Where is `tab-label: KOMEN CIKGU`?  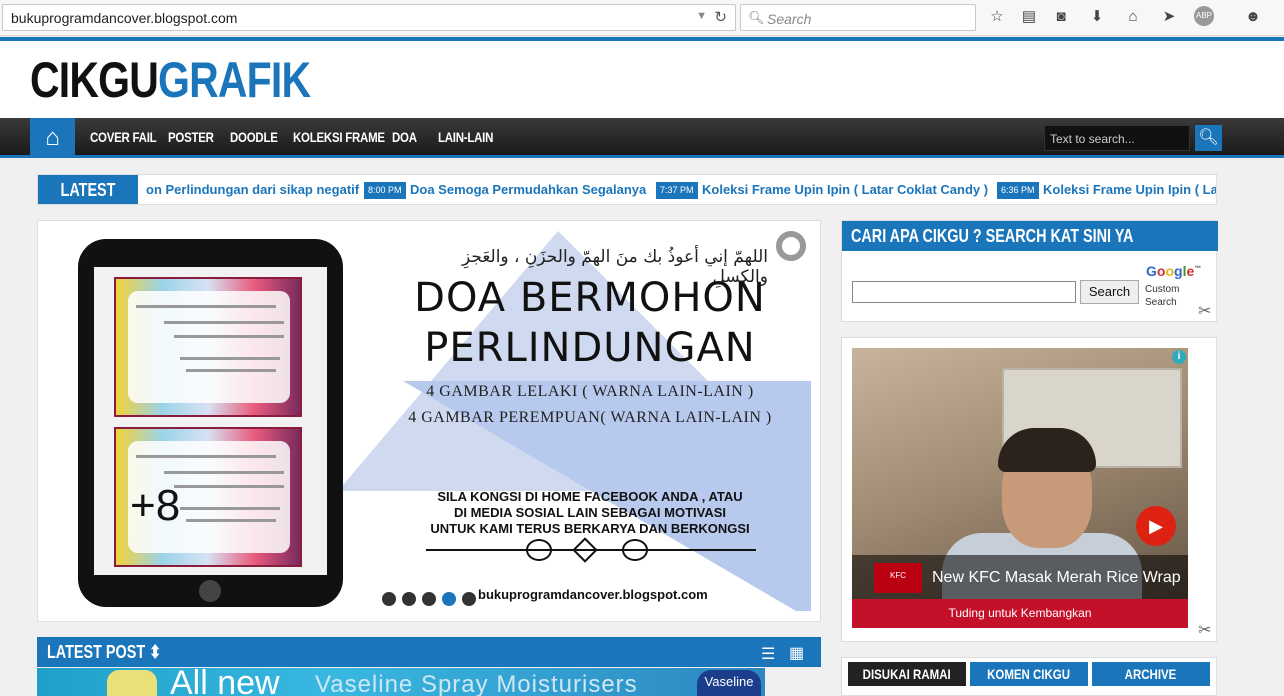
tab-label: KOMEN CIKGU is located at coordinates (1029, 674).